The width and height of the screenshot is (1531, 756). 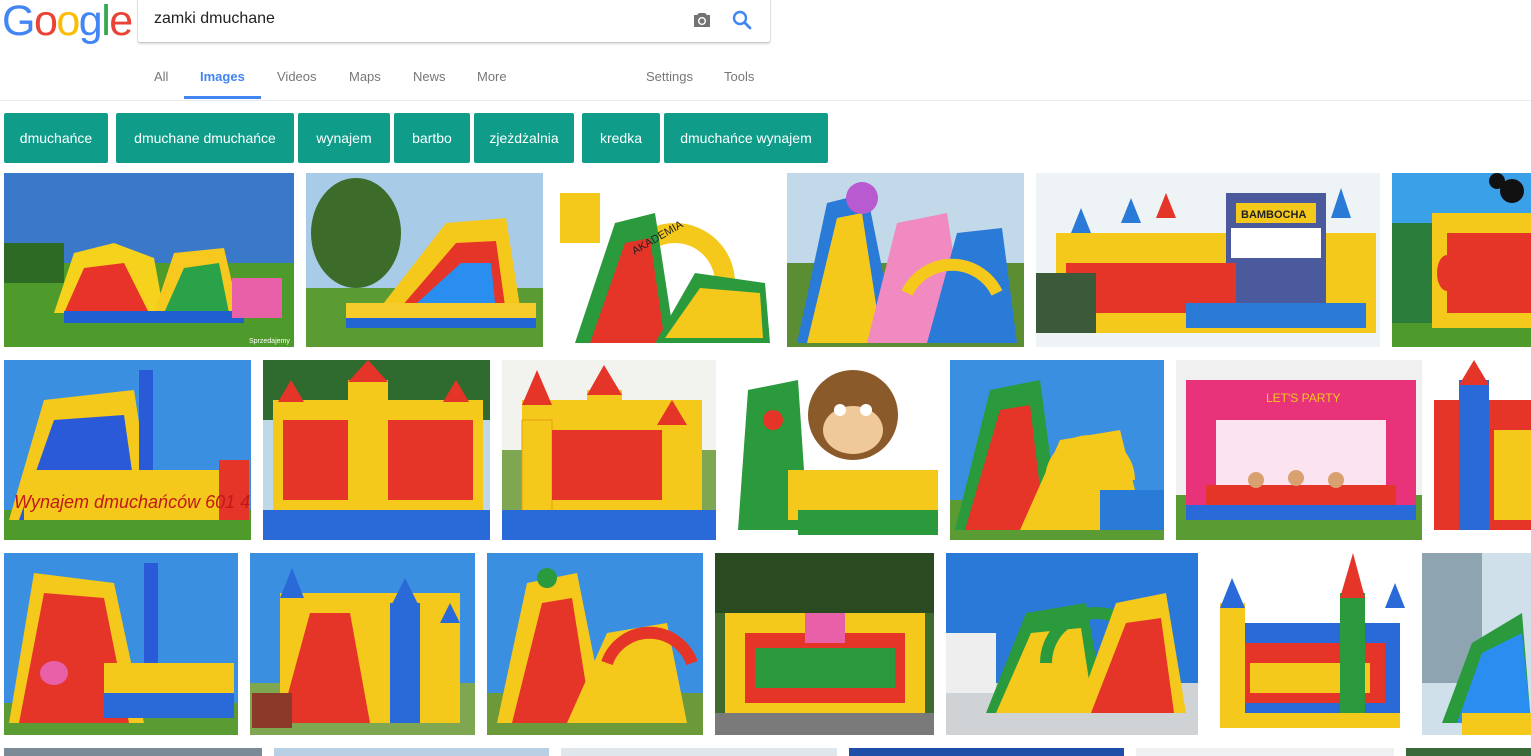 What do you see at coordinates (106, 22) in the screenshot?
I see `logo-letter: l` at bounding box center [106, 22].